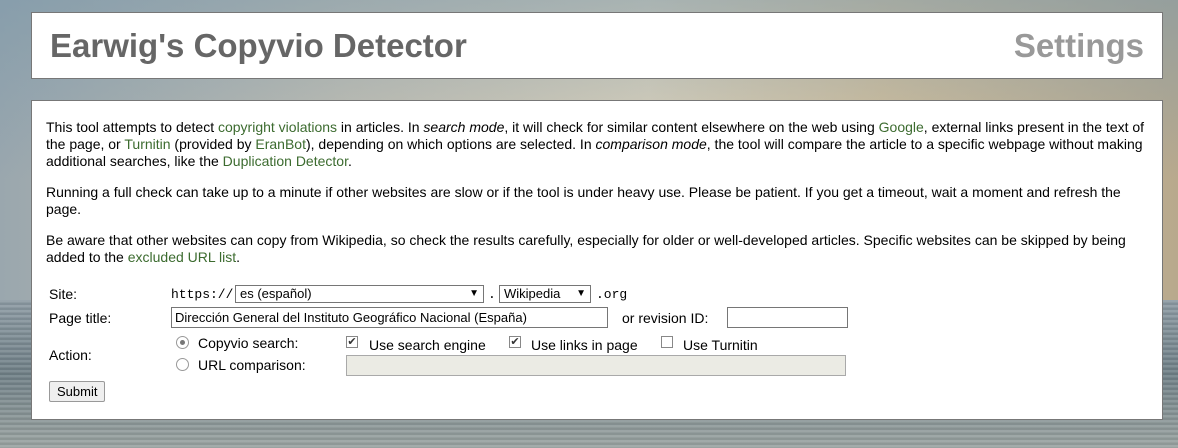 The width and height of the screenshot is (1178, 448). I want to click on page-title-label: Page title:, so click(80, 318).